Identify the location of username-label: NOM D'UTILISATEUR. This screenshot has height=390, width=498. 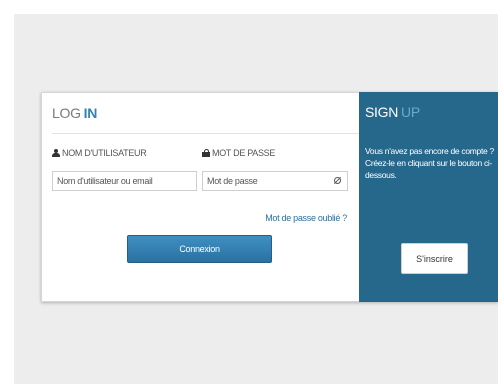
(99, 153).